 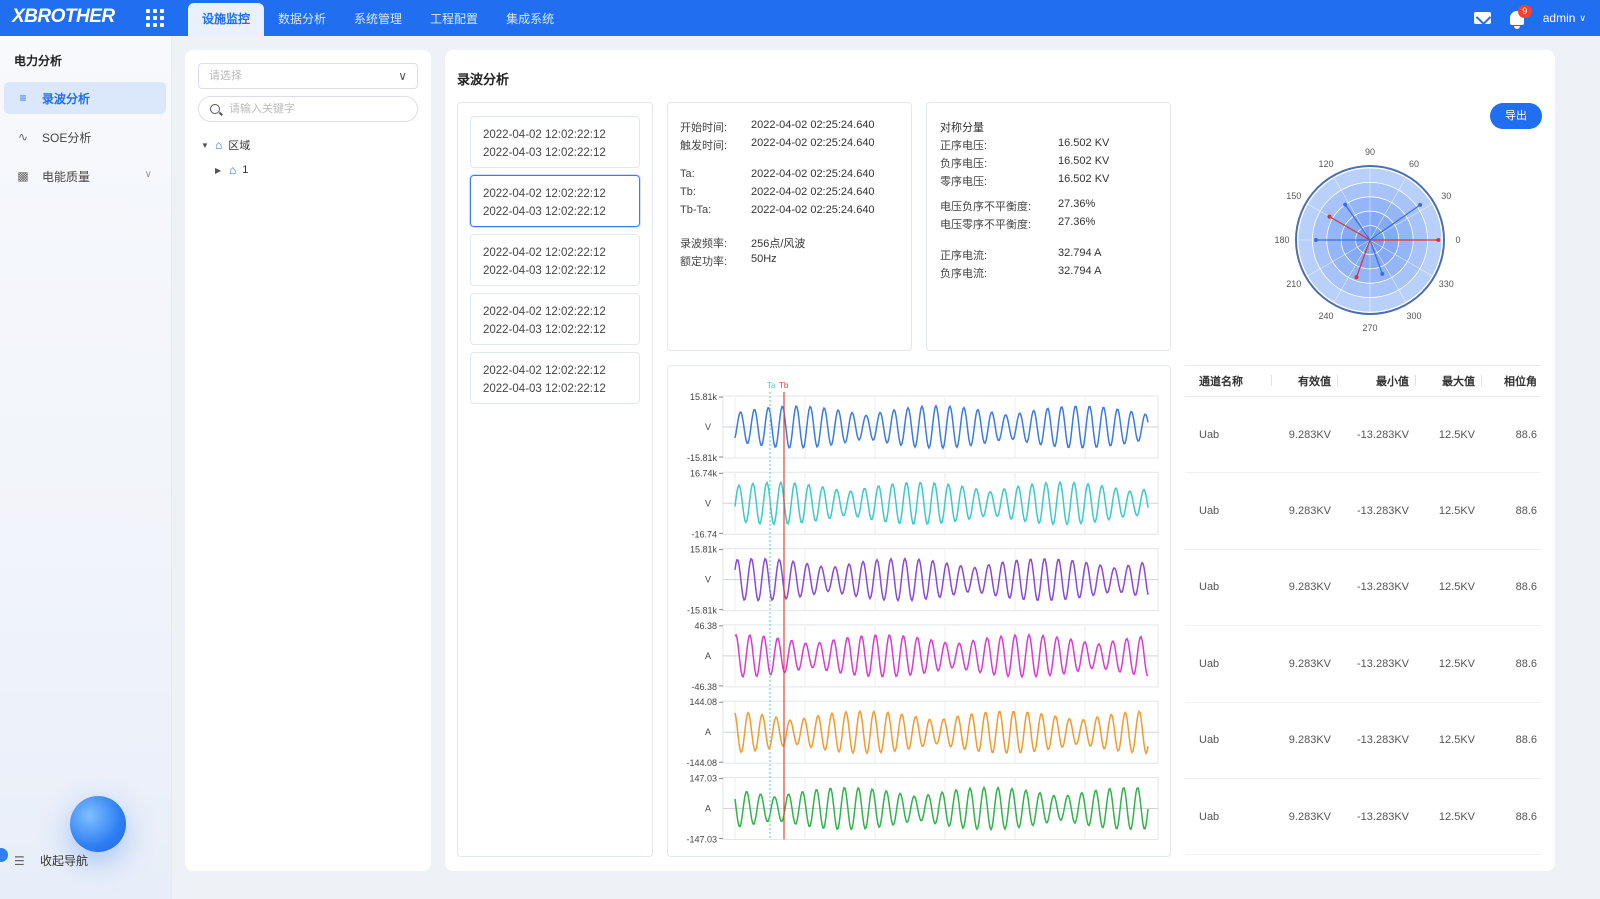 What do you see at coordinates (777, 210) in the screenshot?
I see `info-row: Tb-Ta: 2022-04-02 02:25:24.640` at bounding box center [777, 210].